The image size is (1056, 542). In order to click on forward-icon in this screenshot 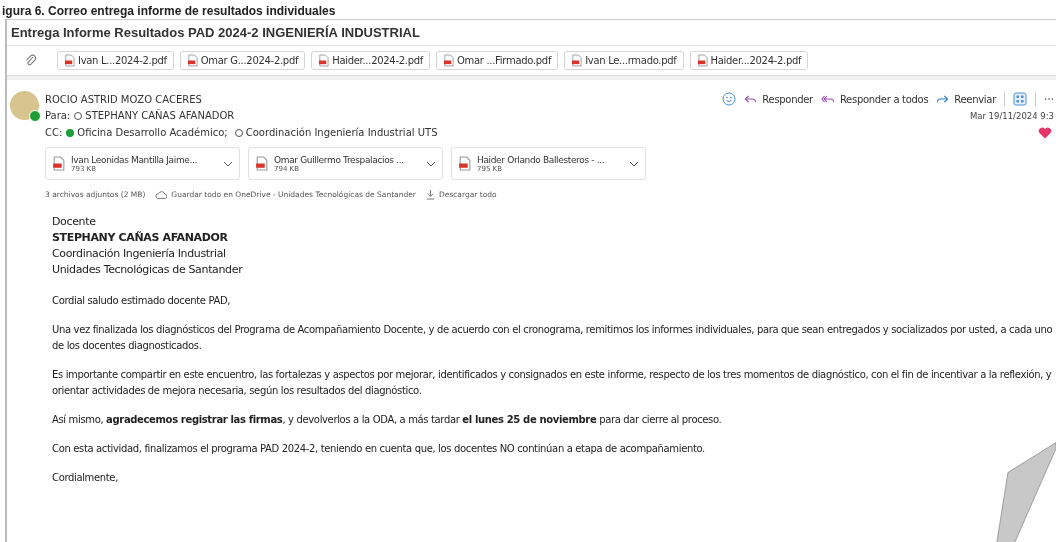, I will do `click(943, 99)`.